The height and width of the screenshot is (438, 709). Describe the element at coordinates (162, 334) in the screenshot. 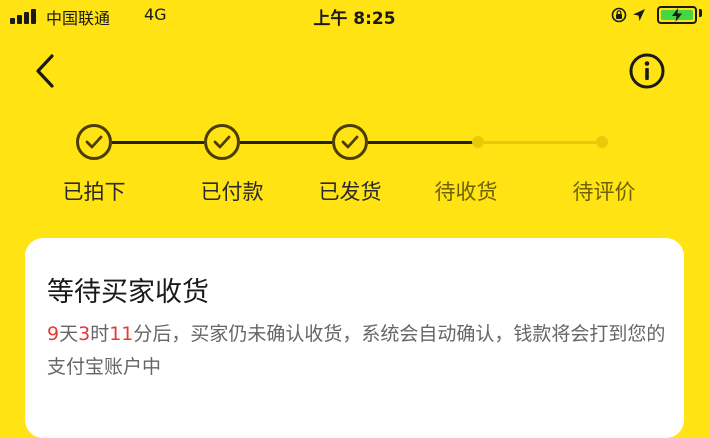

I see `countdown-minutes-unit: 分后，` at that location.